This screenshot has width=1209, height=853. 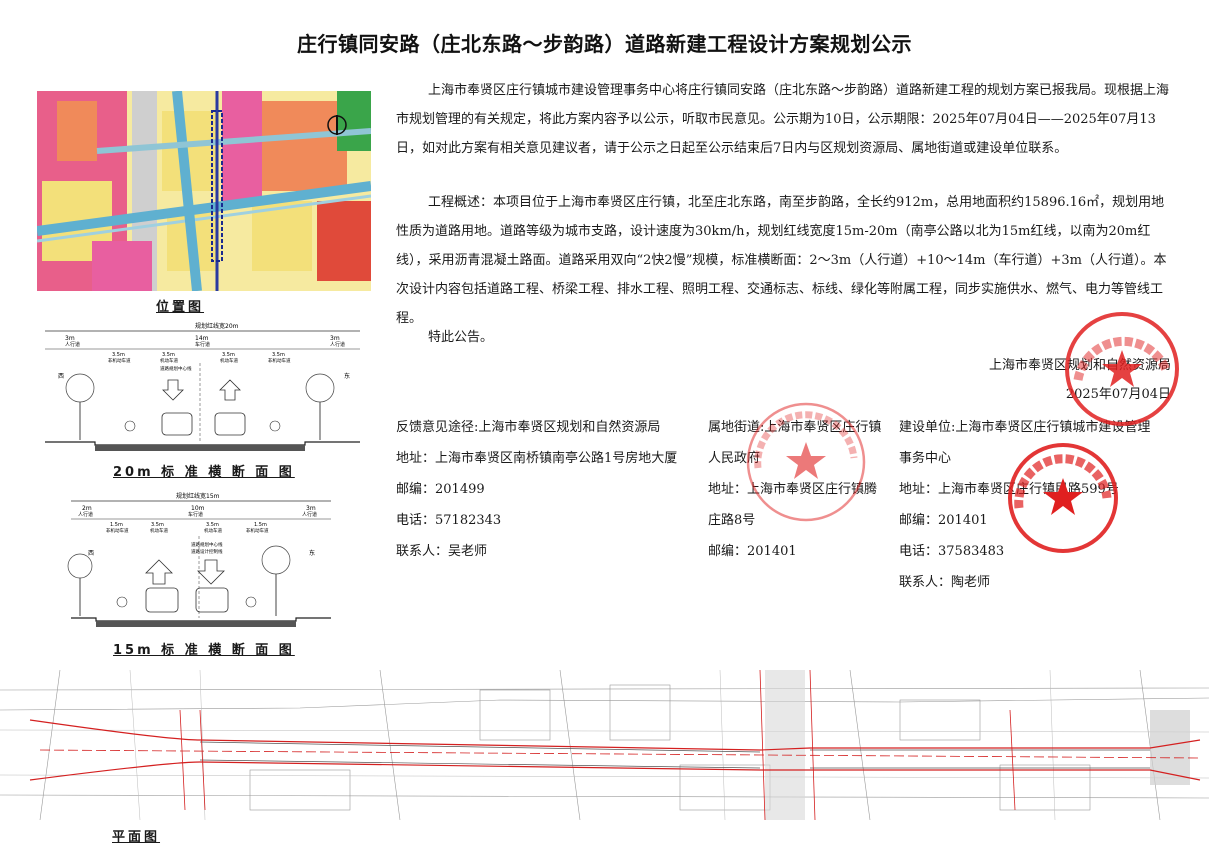 I want to click on s15-motor-2: 机动车道, so click(x=213, y=530).